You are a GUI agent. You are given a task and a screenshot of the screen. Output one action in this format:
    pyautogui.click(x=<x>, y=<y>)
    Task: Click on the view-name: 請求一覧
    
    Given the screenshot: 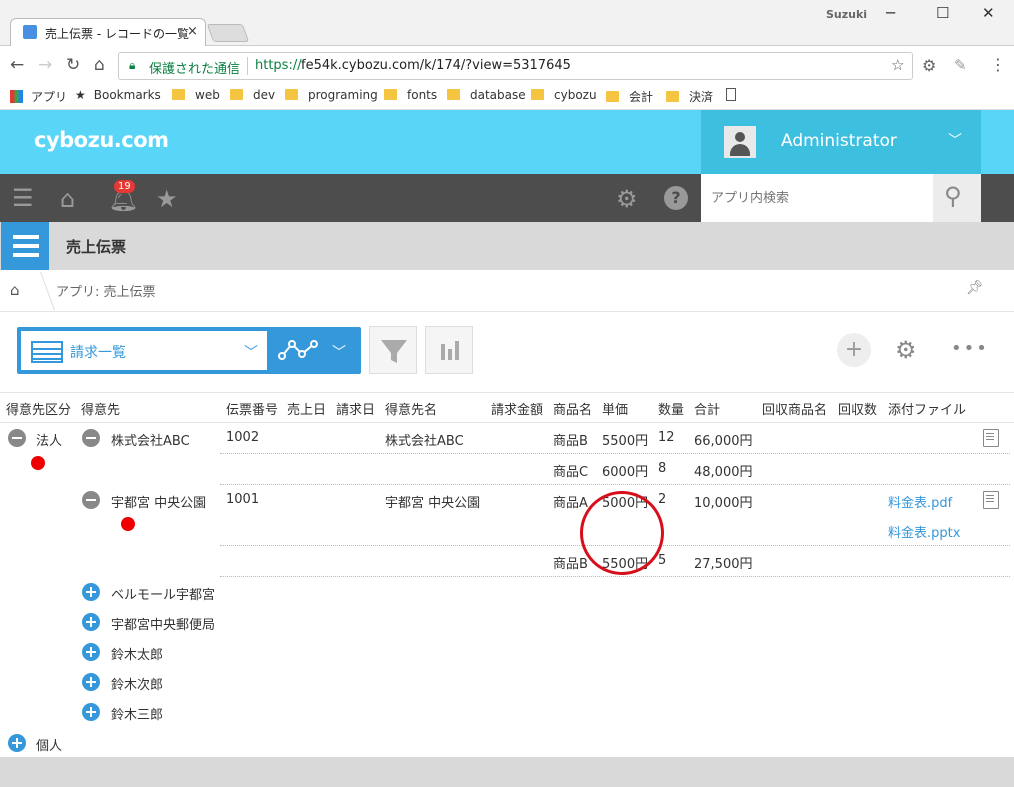 What is the action you would take?
    pyautogui.click(x=98, y=352)
    